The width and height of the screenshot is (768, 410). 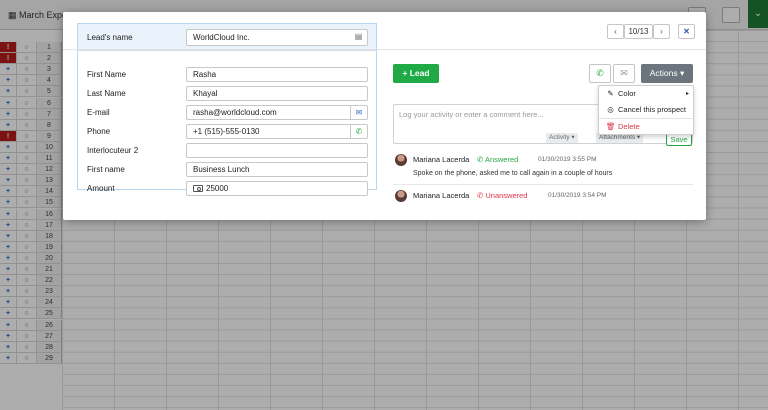 I want to click on menu-item-delete: 🗑 Delete, so click(x=646, y=127).